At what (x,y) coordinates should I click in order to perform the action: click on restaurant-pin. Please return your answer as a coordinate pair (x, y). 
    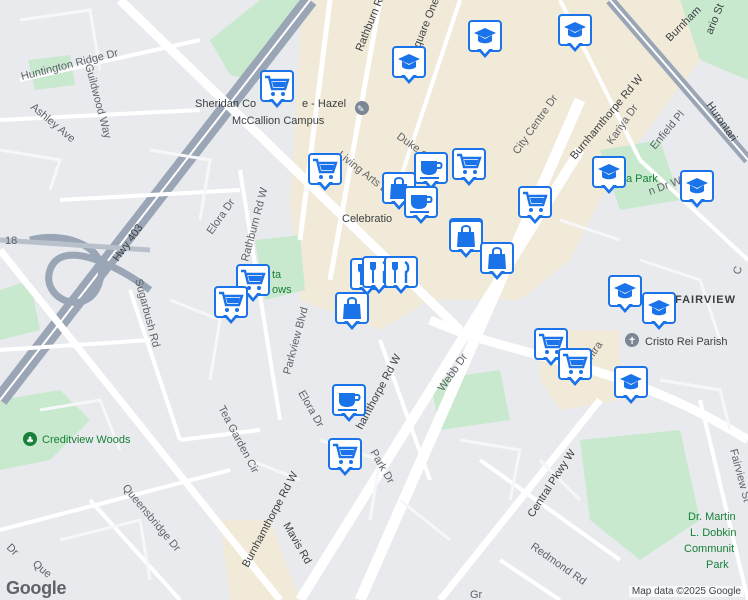
    Looking at the image, I should click on (401, 276).